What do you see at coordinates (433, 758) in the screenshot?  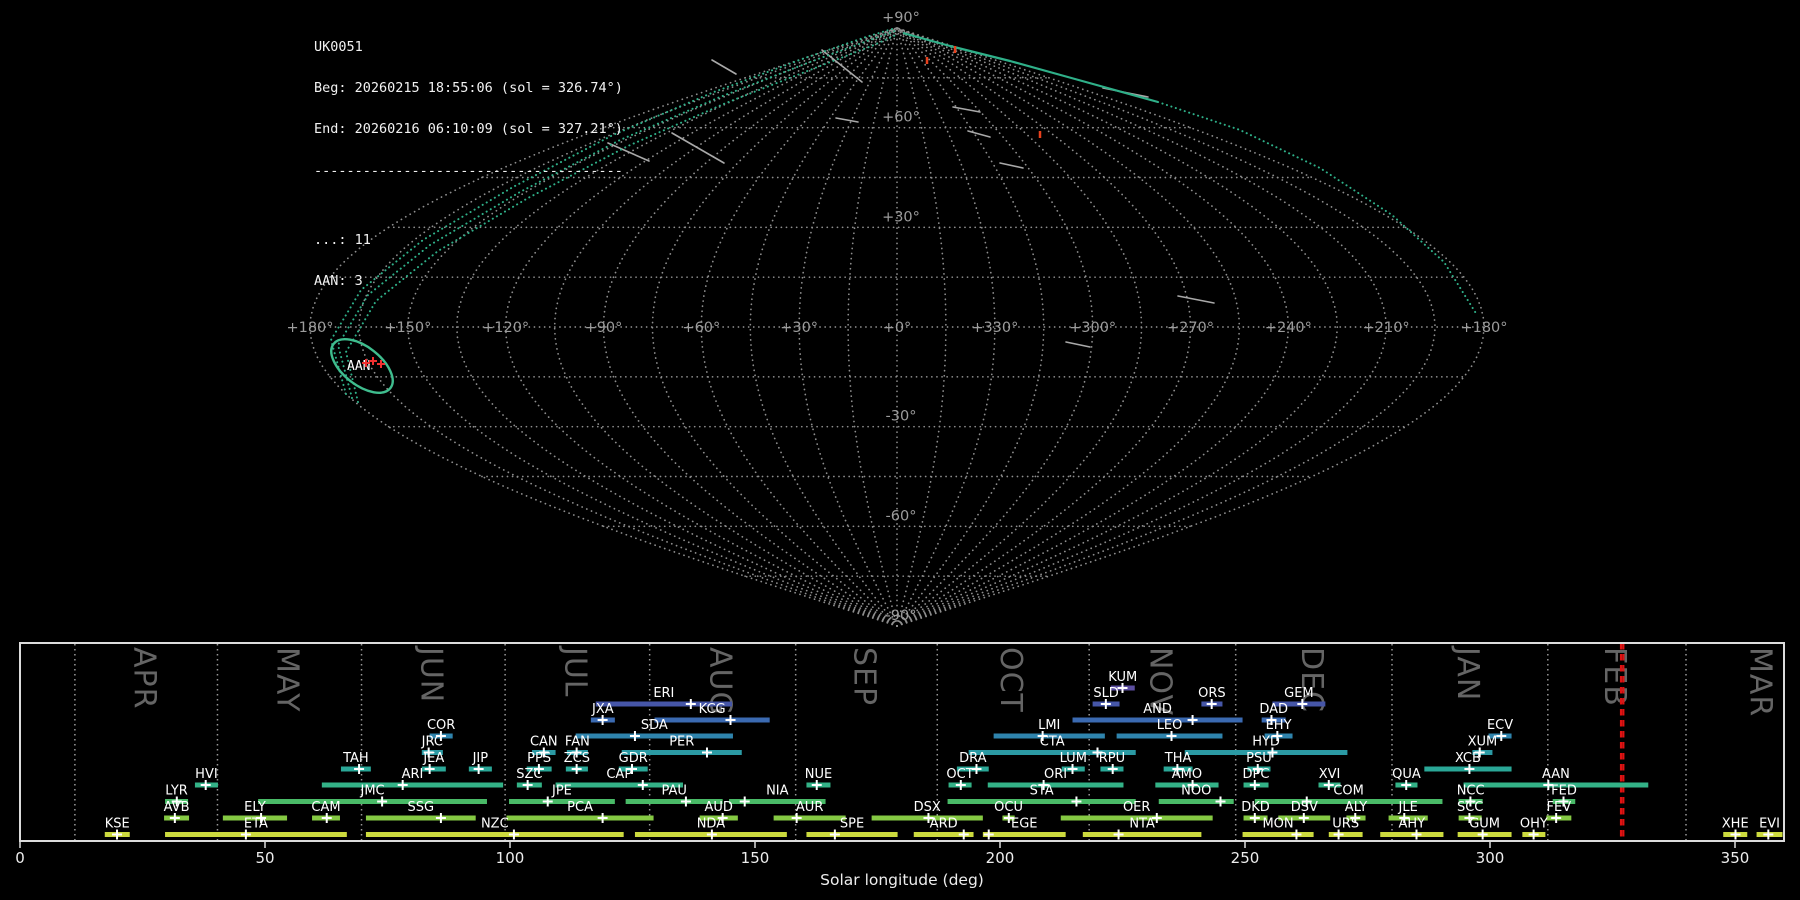 I see `shower-code-label: JEA` at bounding box center [433, 758].